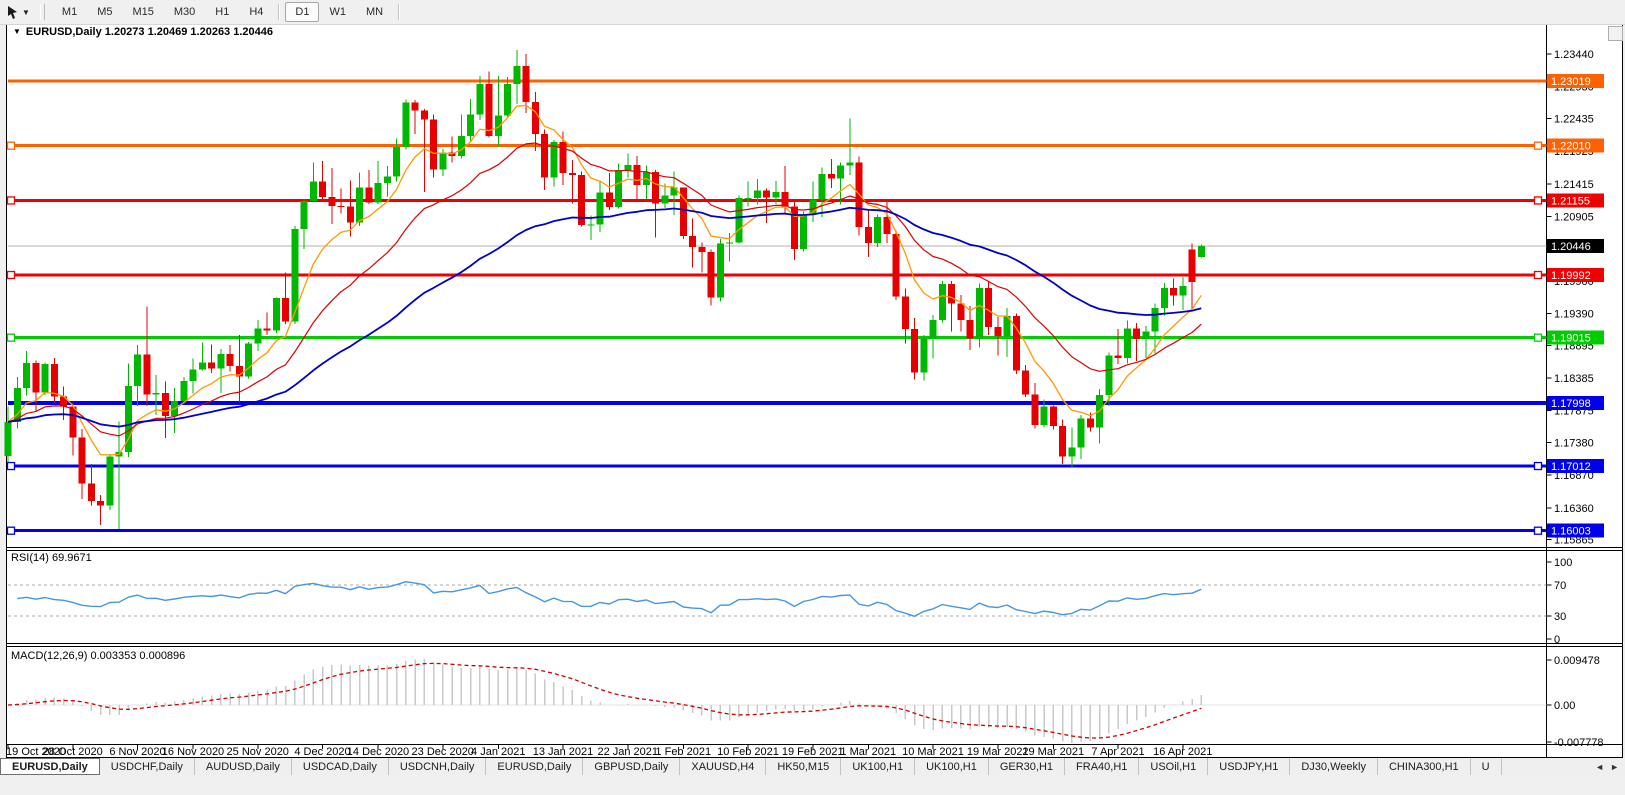 Image resolution: width=1625 pixels, height=795 pixels. I want to click on price-axis-tick: 1.16360, so click(1574, 509).